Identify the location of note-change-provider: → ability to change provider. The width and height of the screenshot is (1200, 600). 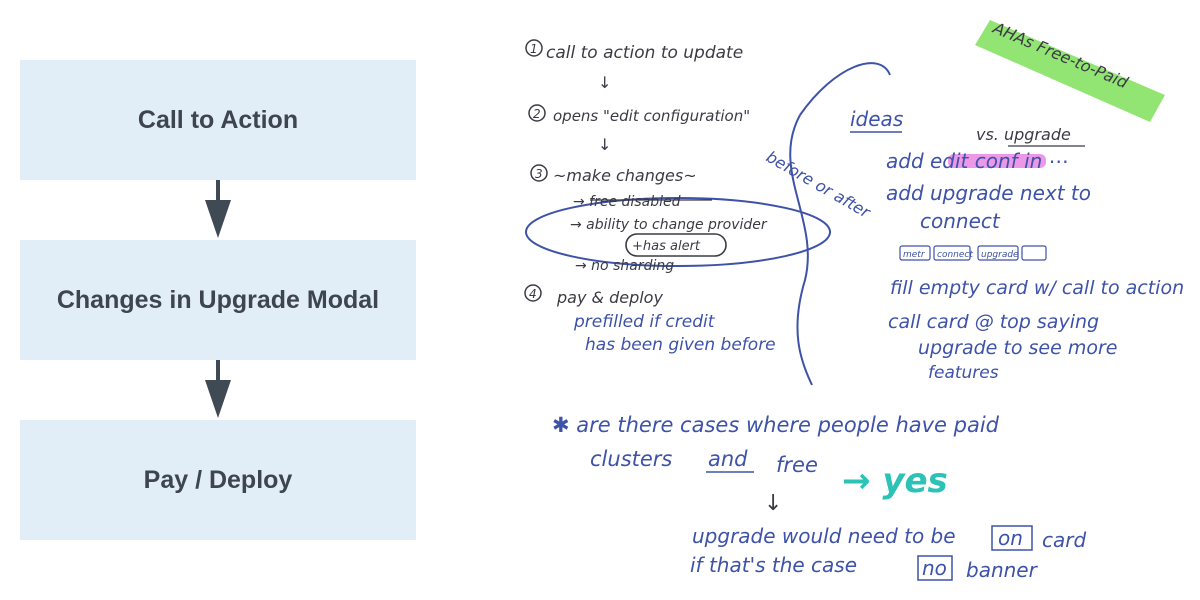
(669, 225).